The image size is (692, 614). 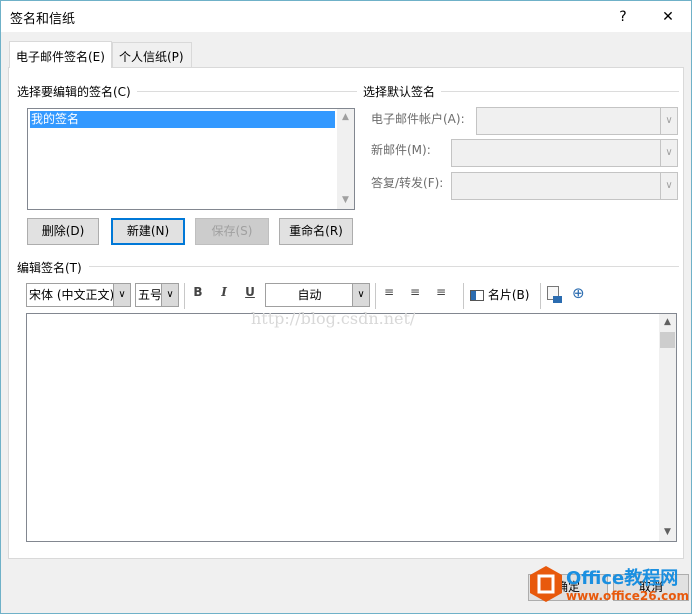 I want to click on rename-button: 重命名(R), so click(x=316, y=231).